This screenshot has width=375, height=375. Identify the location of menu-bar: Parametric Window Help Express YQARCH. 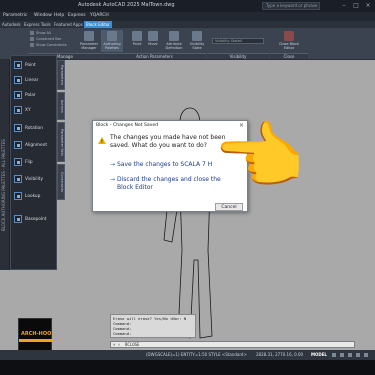
(187, 16).